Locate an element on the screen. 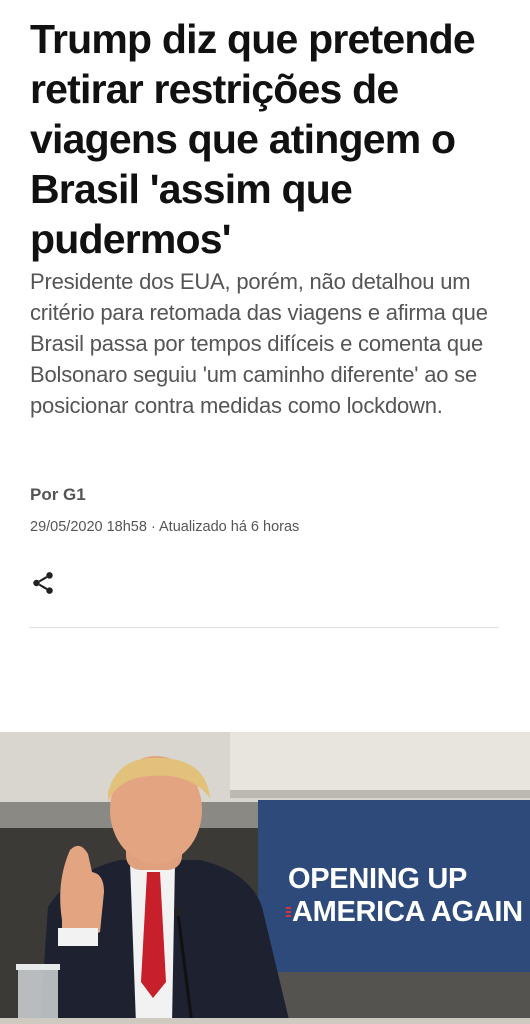  sign-text-line2: AMERICA AGAIN is located at coordinates (407, 912).